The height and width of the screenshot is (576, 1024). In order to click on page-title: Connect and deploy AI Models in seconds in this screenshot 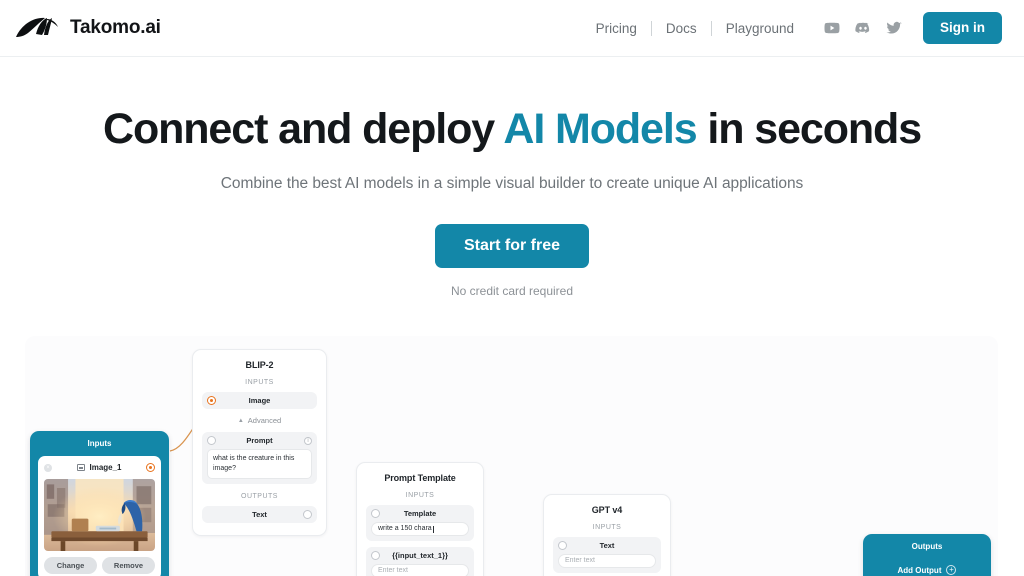, I will do `click(512, 129)`.